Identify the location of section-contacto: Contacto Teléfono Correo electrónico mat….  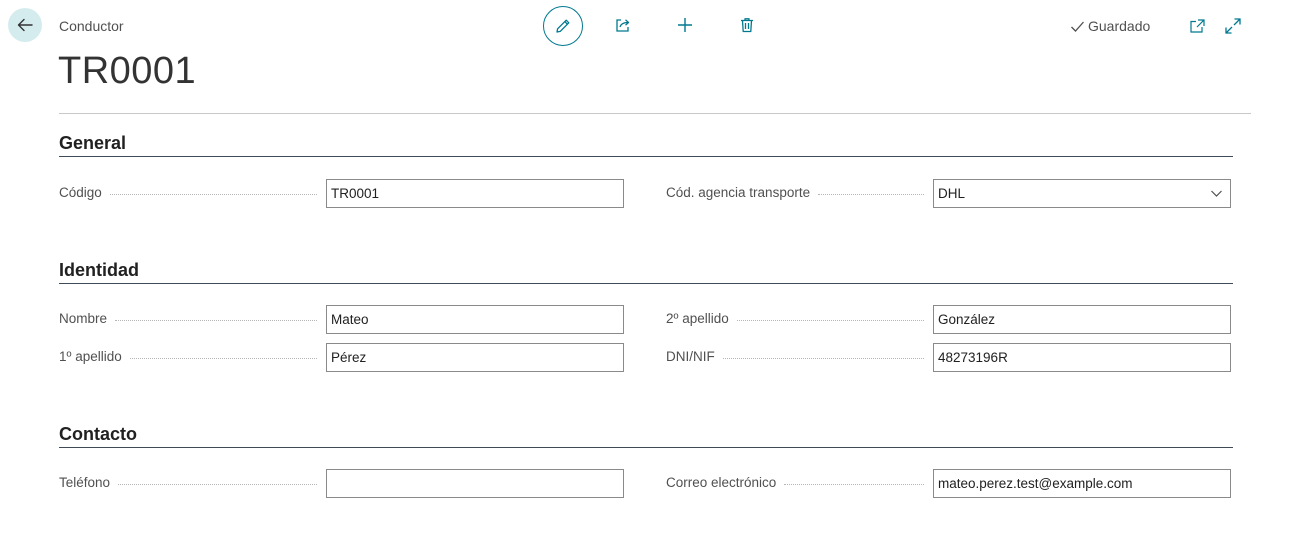
(646, 459).